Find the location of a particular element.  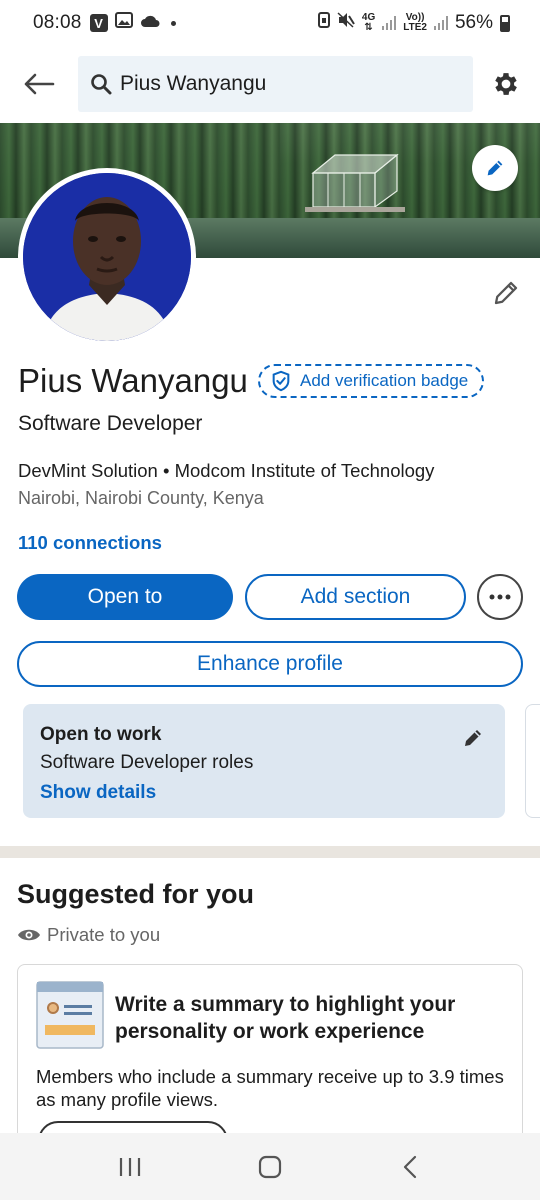

avatar-photo is located at coordinates (107, 257).